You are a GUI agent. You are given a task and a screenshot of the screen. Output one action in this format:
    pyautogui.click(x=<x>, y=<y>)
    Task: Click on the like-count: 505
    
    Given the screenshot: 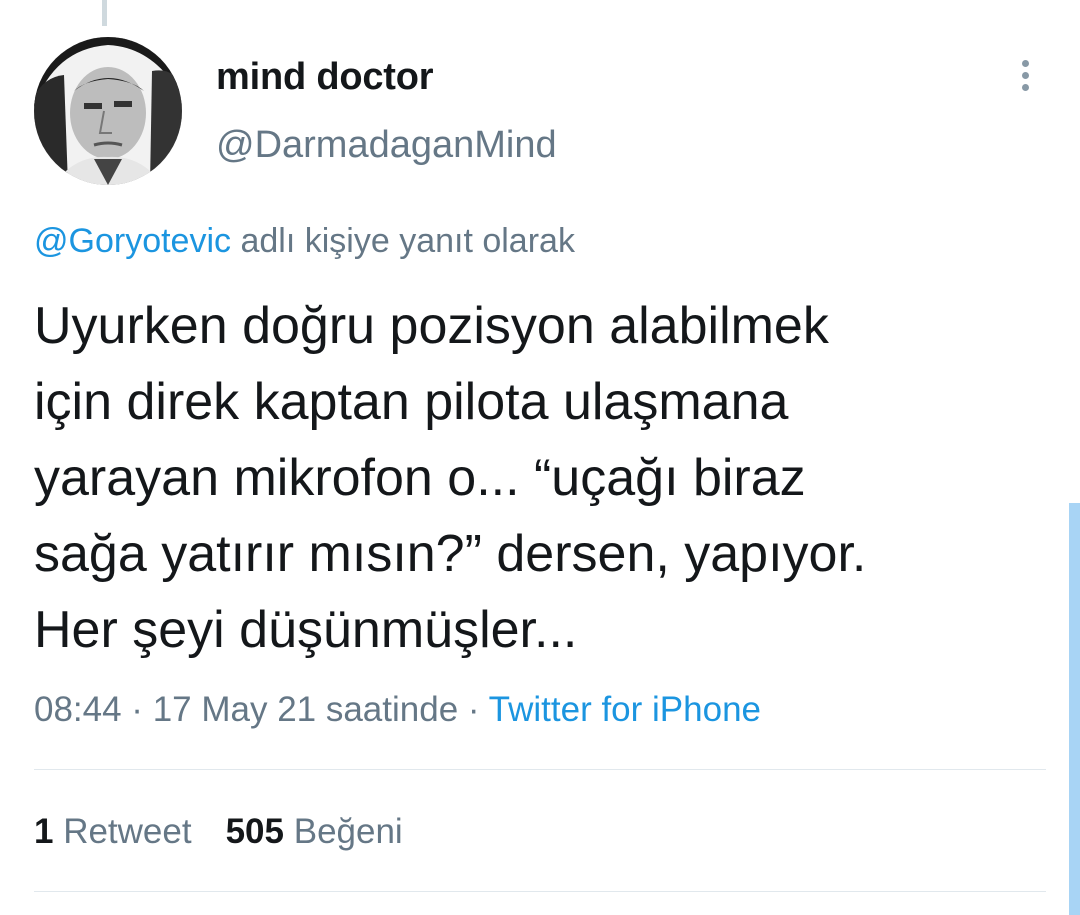 What is the action you would take?
    pyautogui.click(x=254, y=831)
    